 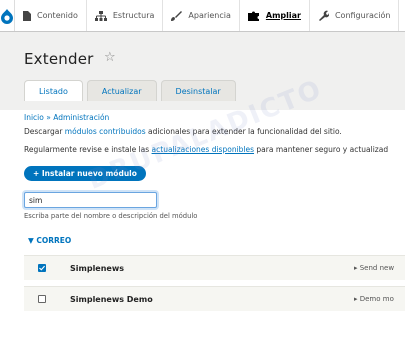 I want to click on toolbar-ampliar: Ampliar, so click(x=275, y=15).